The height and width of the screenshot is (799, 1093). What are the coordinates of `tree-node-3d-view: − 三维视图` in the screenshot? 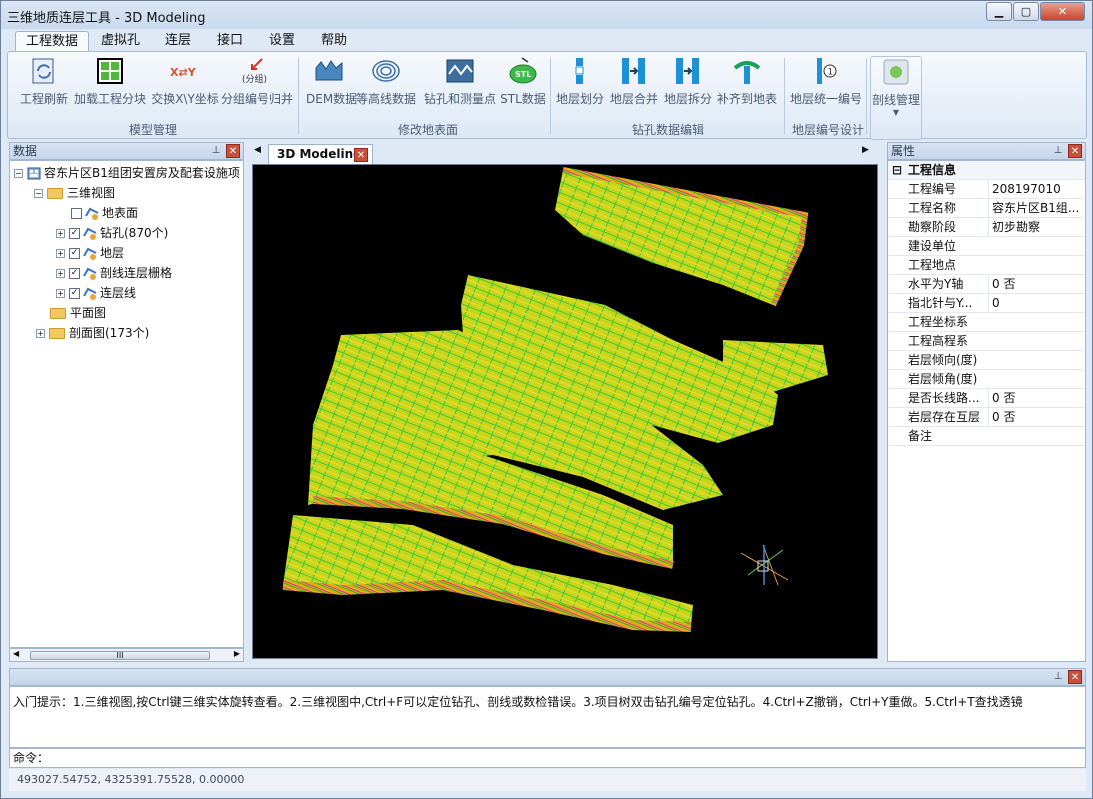 It's located at (74, 193).